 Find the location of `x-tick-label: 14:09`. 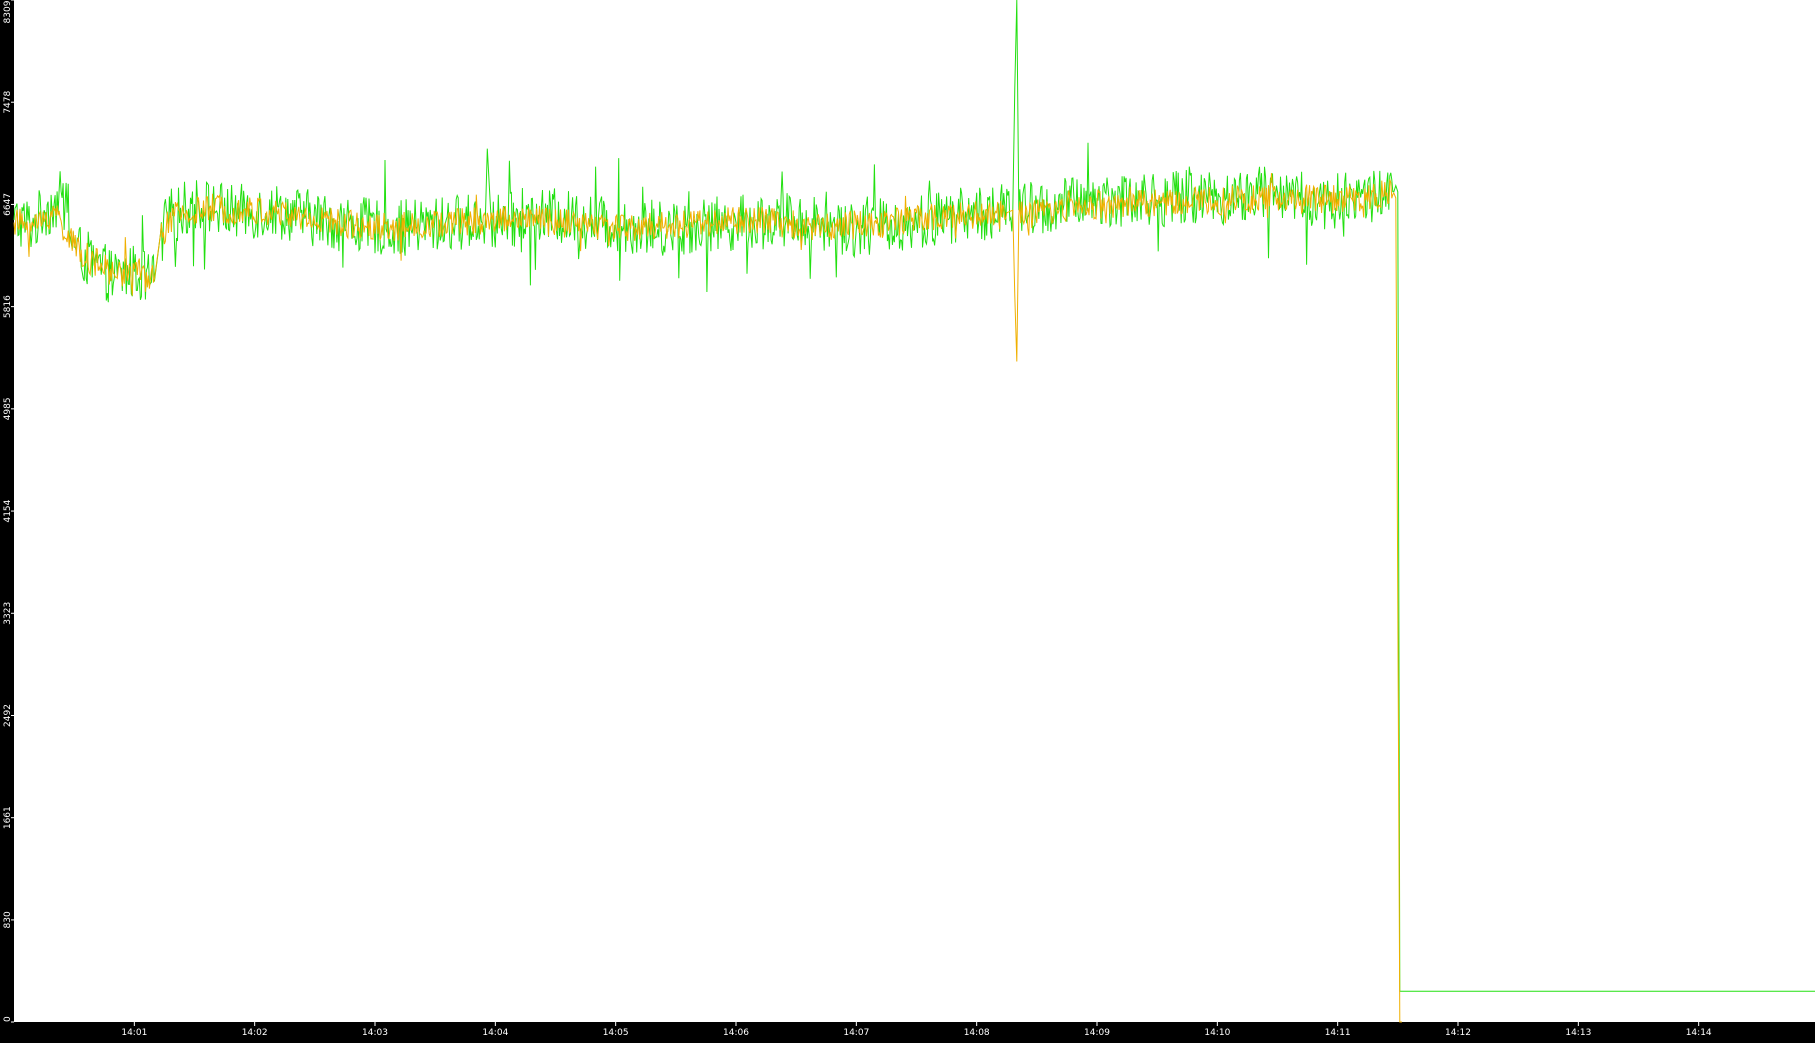

x-tick-label: 14:09 is located at coordinates (1097, 1033).